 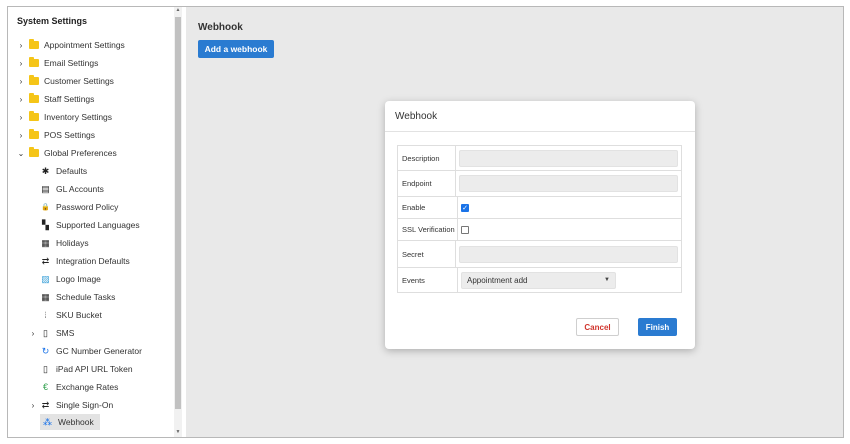 I want to click on events-selected-value: Appointment add, so click(x=497, y=280).